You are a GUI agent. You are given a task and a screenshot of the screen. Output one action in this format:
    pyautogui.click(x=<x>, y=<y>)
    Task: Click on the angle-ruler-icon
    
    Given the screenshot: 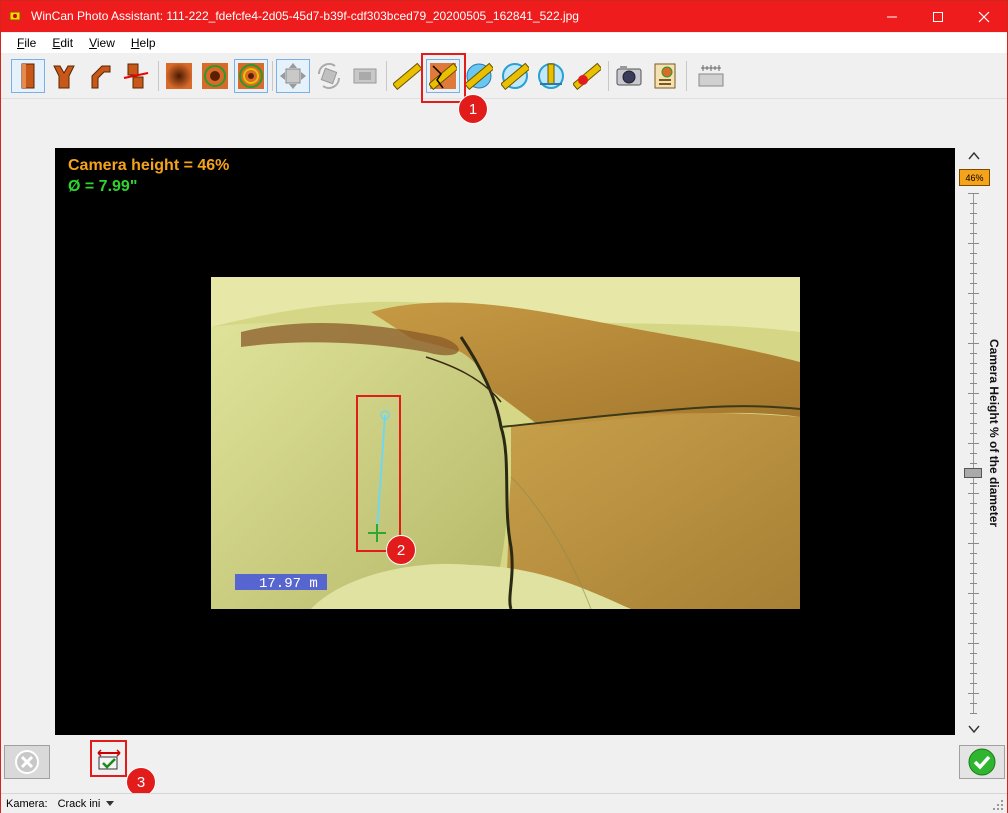 What is the action you would take?
    pyautogui.click(x=551, y=76)
    